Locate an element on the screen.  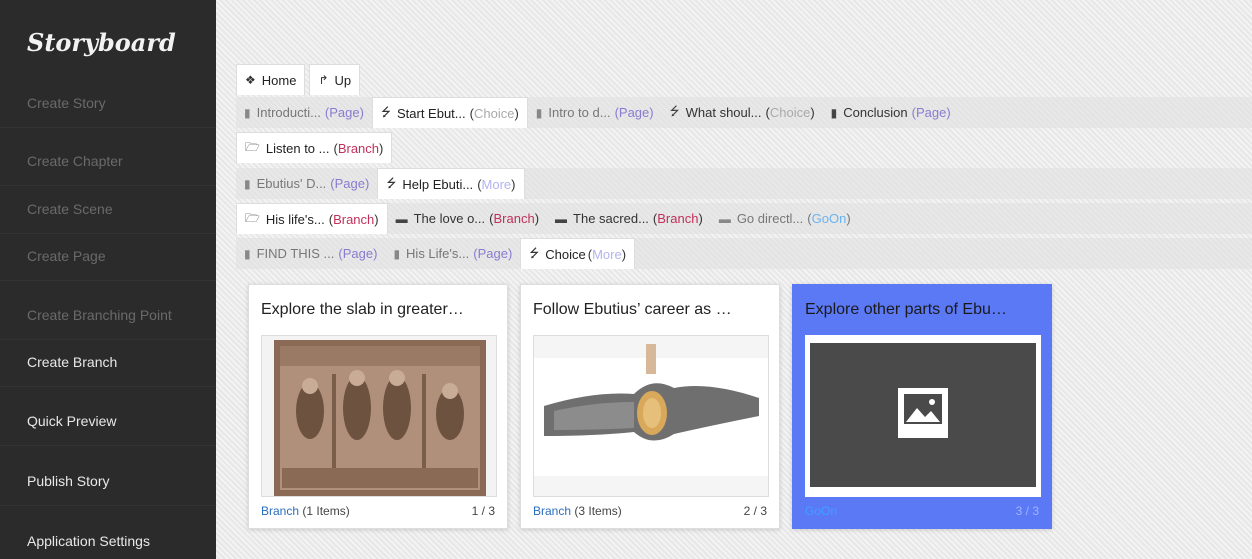
sidebar-item-create-chapter: Create Chapter is located at coordinates (108, 161).